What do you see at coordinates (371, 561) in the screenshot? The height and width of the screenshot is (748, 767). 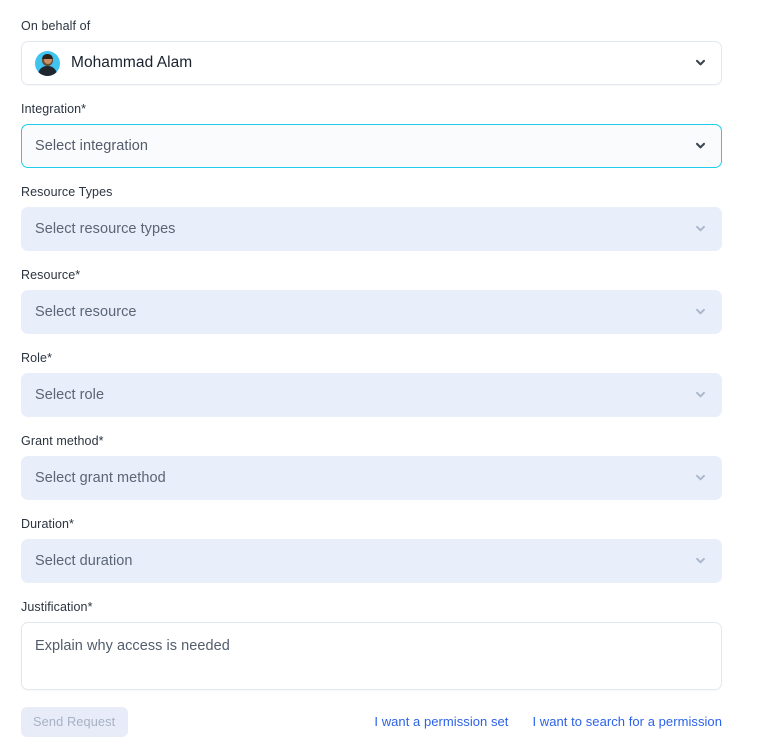 I see `select-duration: Select duration` at bounding box center [371, 561].